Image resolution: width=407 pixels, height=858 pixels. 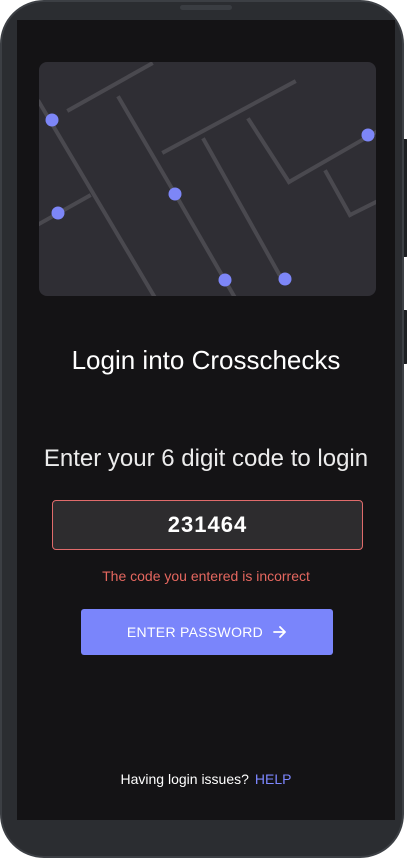 What do you see at coordinates (273, 779) in the screenshot?
I see `help-link: HELP` at bounding box center [273, 779].